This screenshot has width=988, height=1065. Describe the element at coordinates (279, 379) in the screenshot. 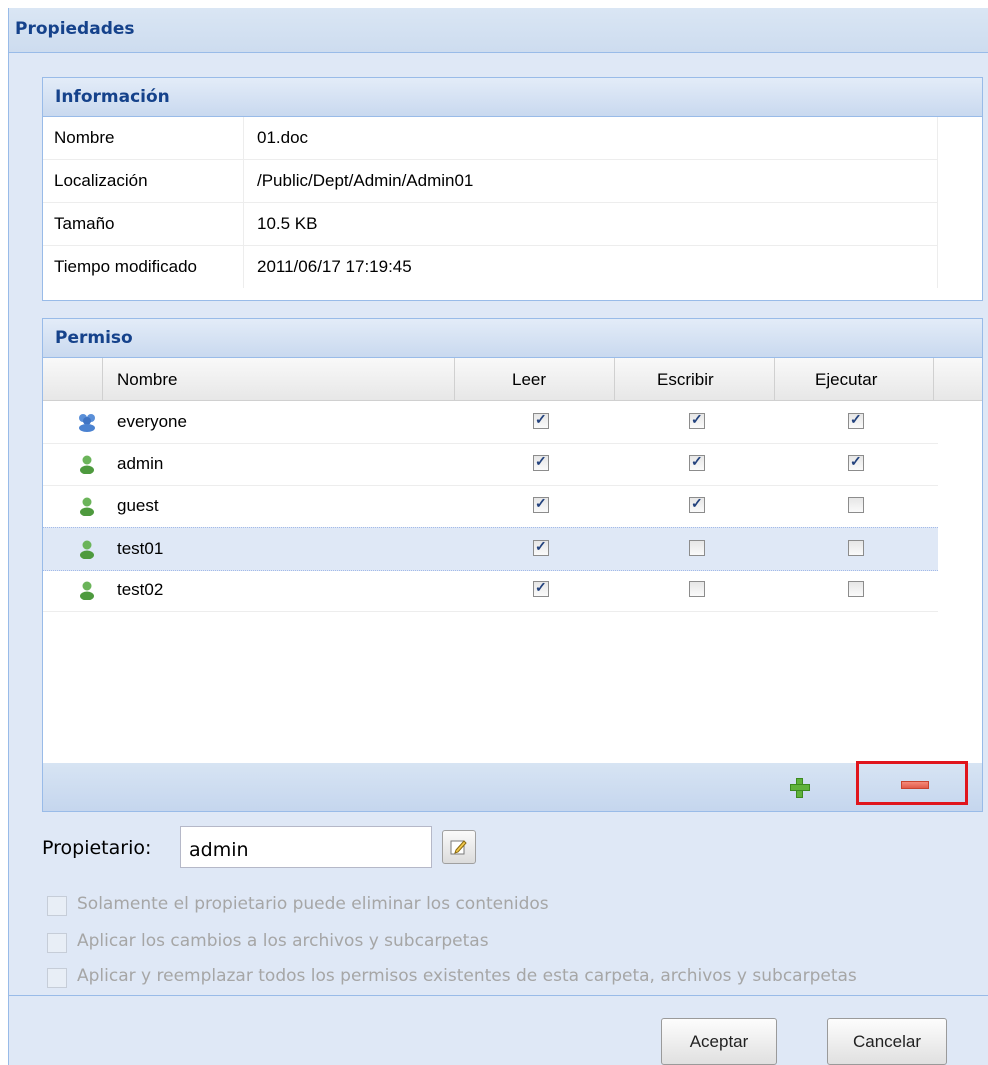

I see `column-header-name: Nombre` at that location.